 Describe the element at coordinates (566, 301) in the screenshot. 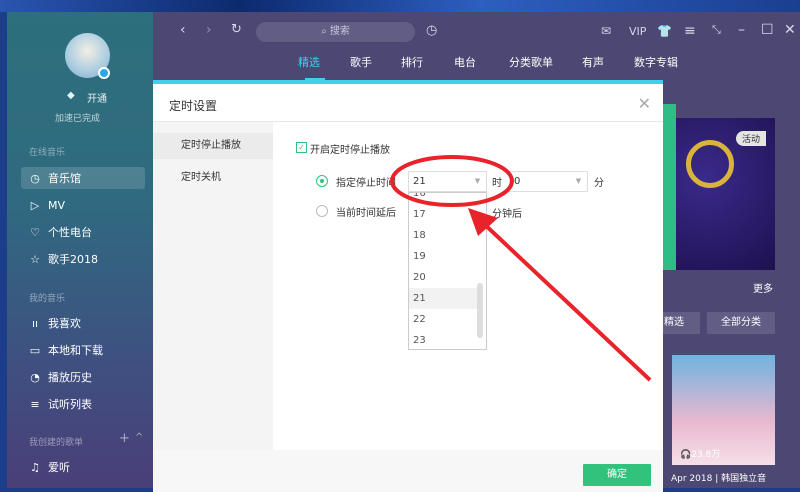

I see `annotation-arrow-shaft` at that location.